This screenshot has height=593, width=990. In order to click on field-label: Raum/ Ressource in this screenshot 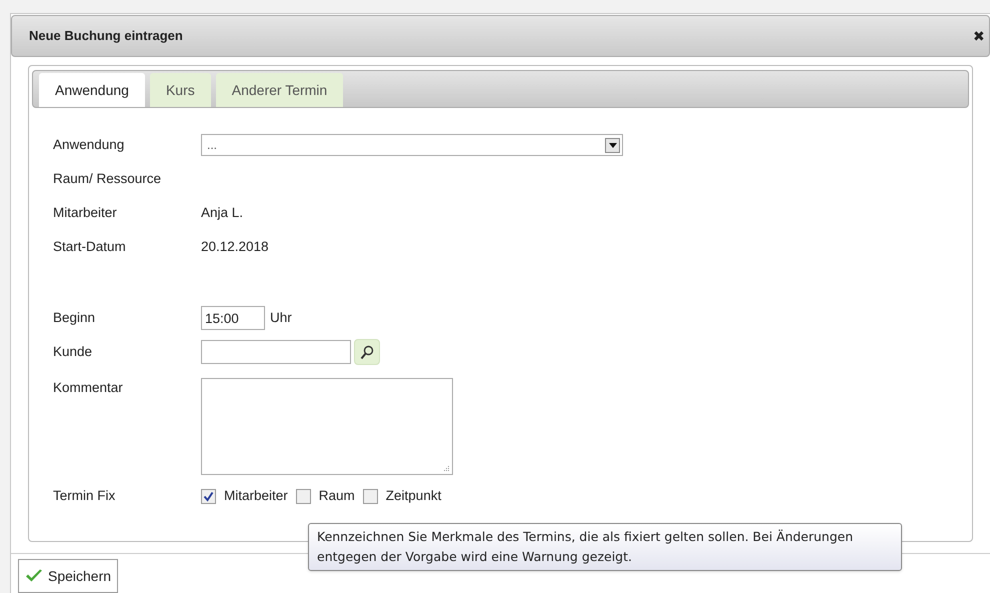, I will do `click(107, 179)`.